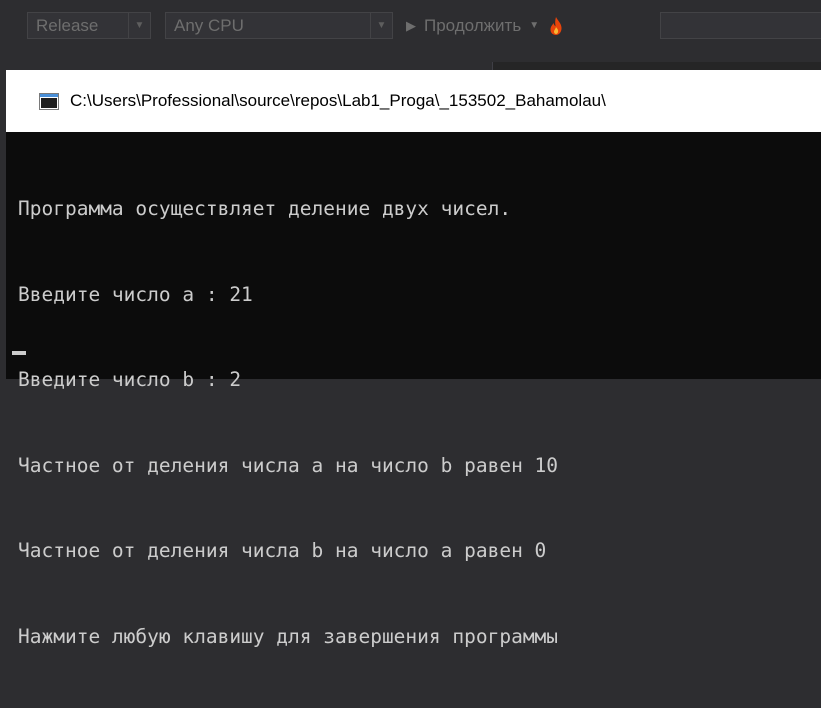  What do you see at coordinates (130, 379) in the screenshot?
I see `console-line: Введите число b : 2` at bounding box center [130, 379].